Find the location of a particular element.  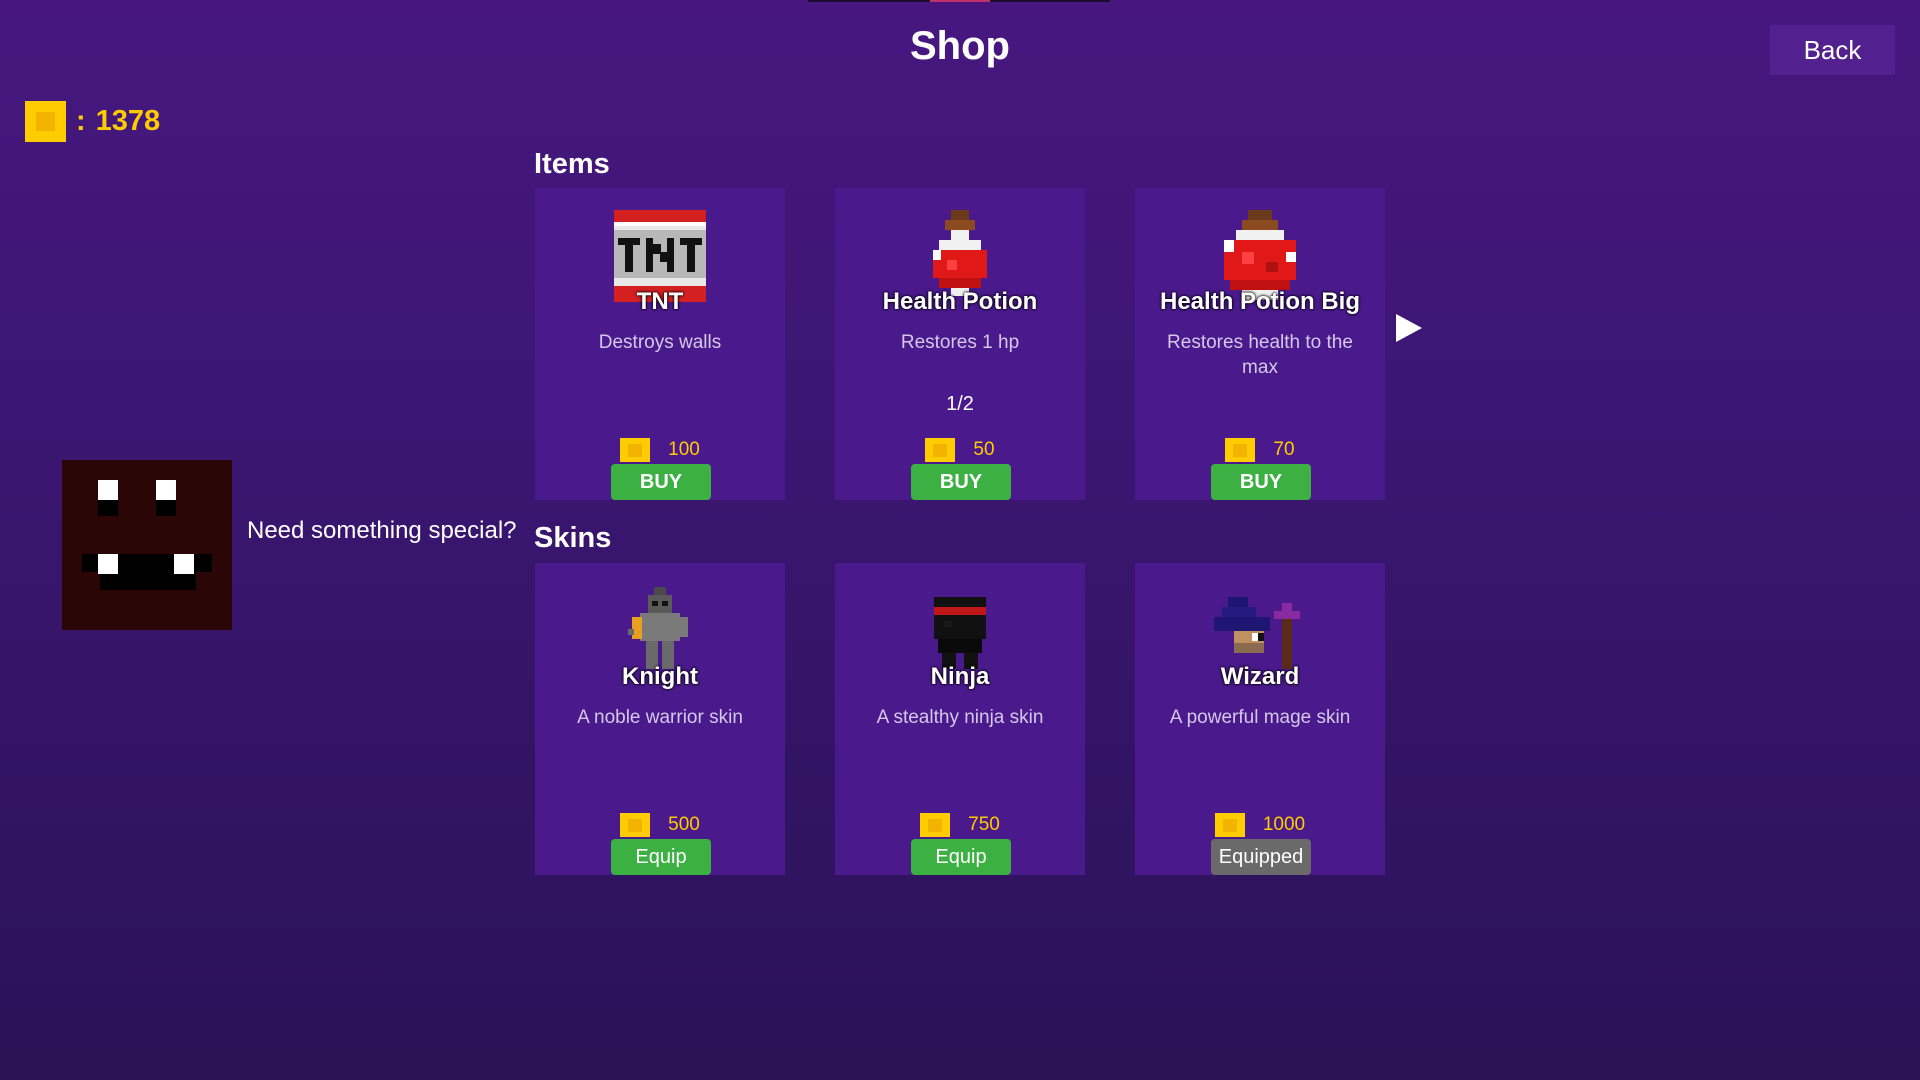

buy-button-health-potion: BUY is located at coordinates (961, 482).